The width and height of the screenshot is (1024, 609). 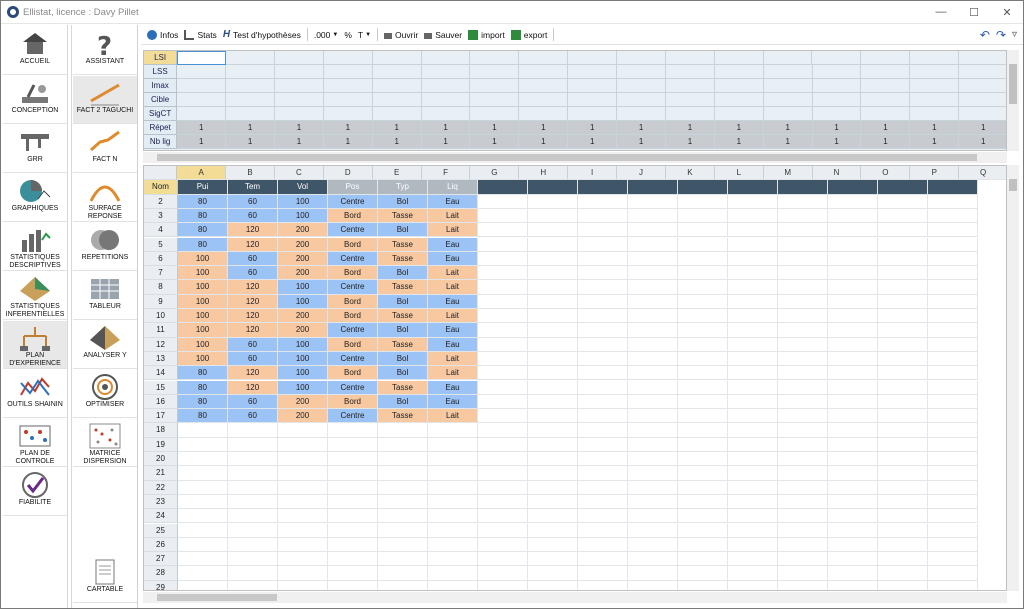 What do you see at coordinates (200, 34) in the screenshot?
I see `stats-button: Stats` at bounding box center [200, 34].